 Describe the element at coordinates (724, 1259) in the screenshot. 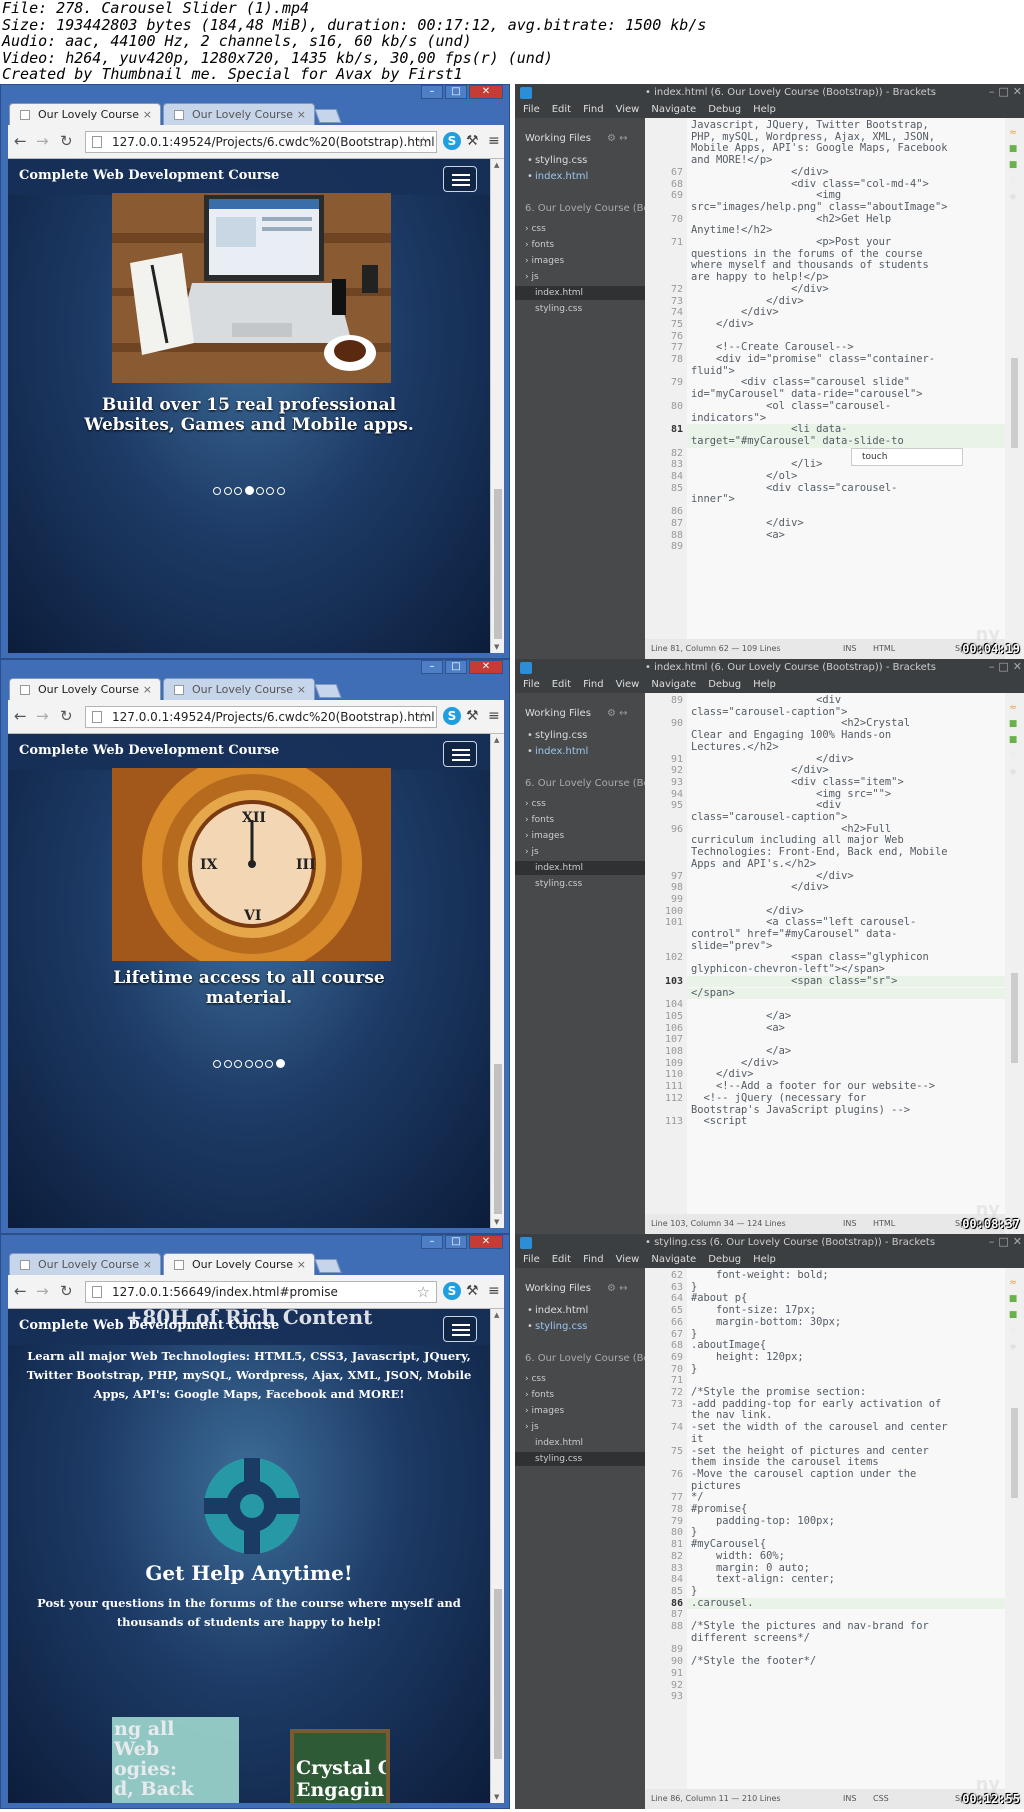

I see `menu-item: Debug` at that location.